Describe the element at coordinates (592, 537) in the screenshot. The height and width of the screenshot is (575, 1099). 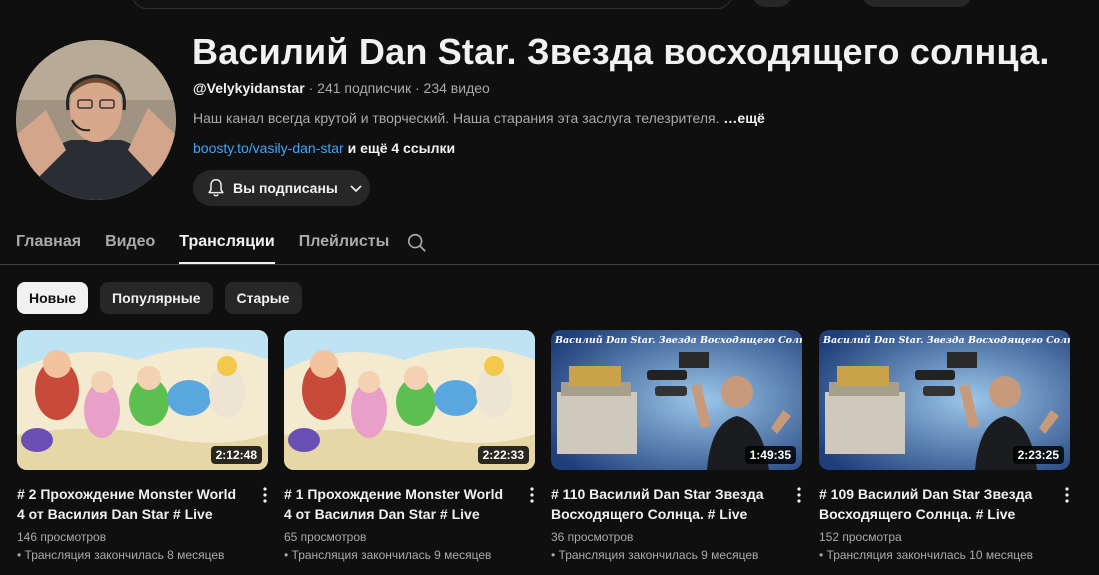
I see `video-views: 36 просмотров` at that location.